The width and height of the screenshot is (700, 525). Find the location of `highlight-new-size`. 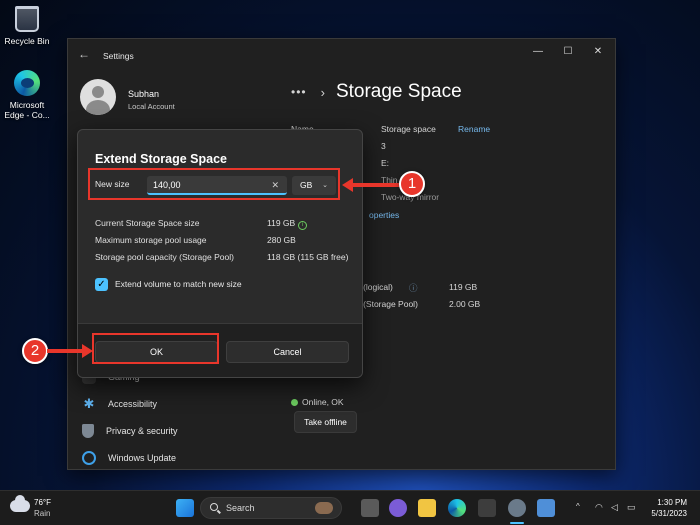

highlight-new-size is located at coordinates (214, 184).